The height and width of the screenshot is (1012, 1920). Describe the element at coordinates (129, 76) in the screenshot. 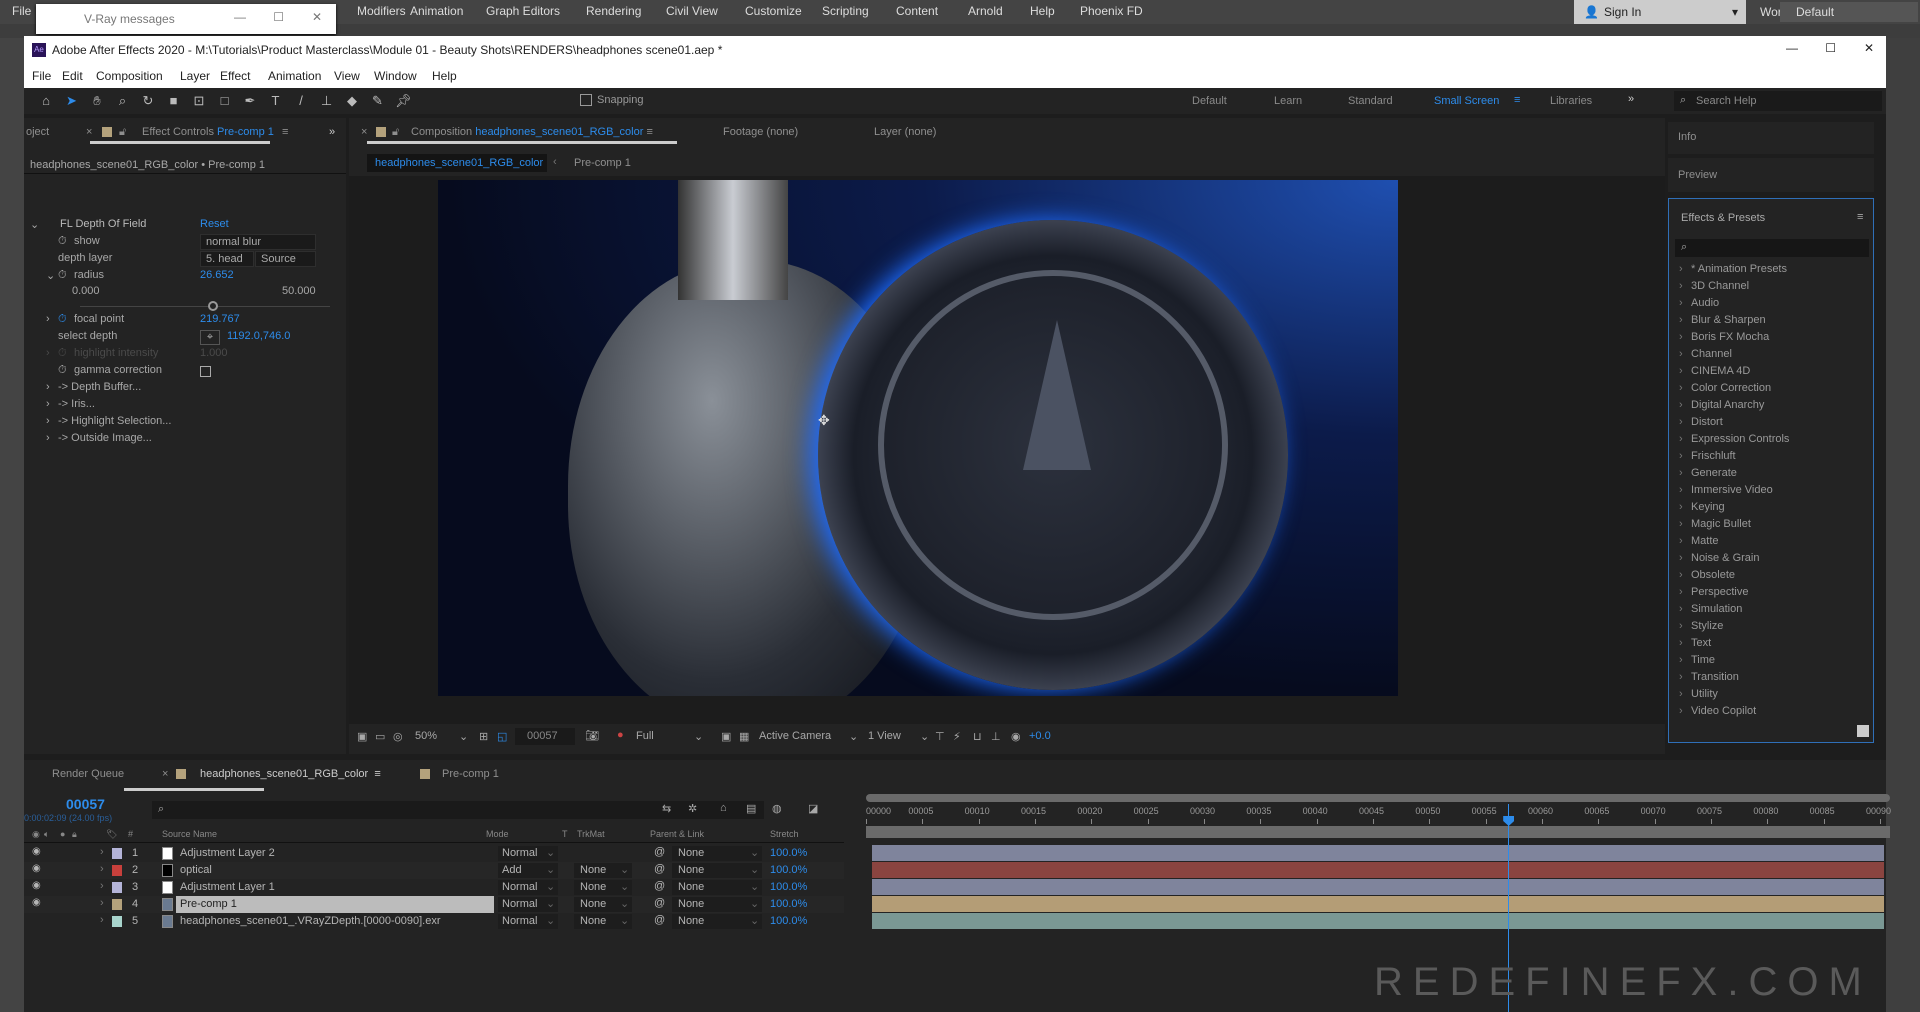

I see `menu-composition: Composition` at that location.